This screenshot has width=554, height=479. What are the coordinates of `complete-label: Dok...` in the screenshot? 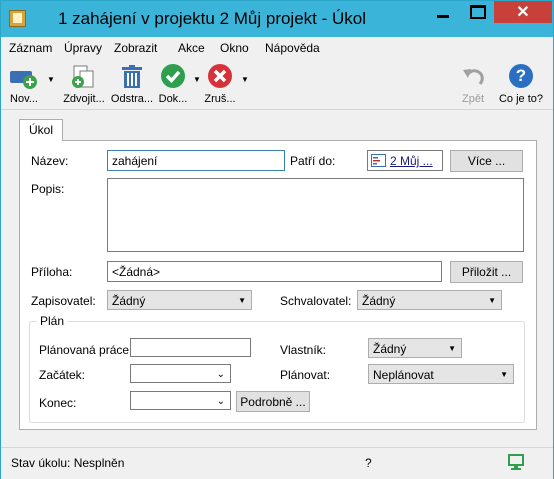 It's located at (173, 99).